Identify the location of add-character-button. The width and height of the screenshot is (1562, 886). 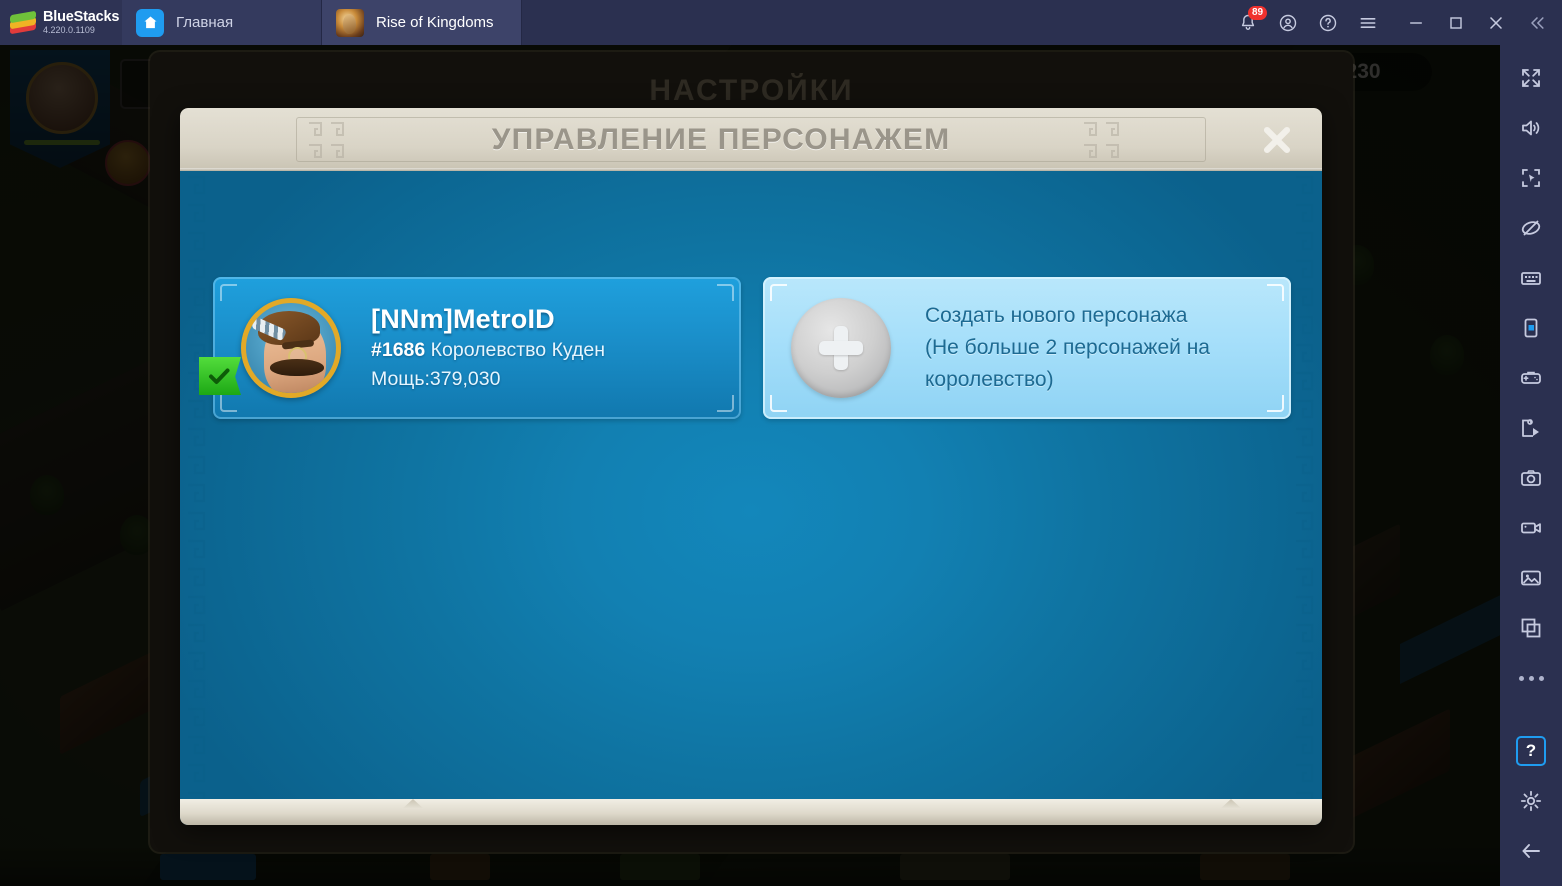
(841, 348).